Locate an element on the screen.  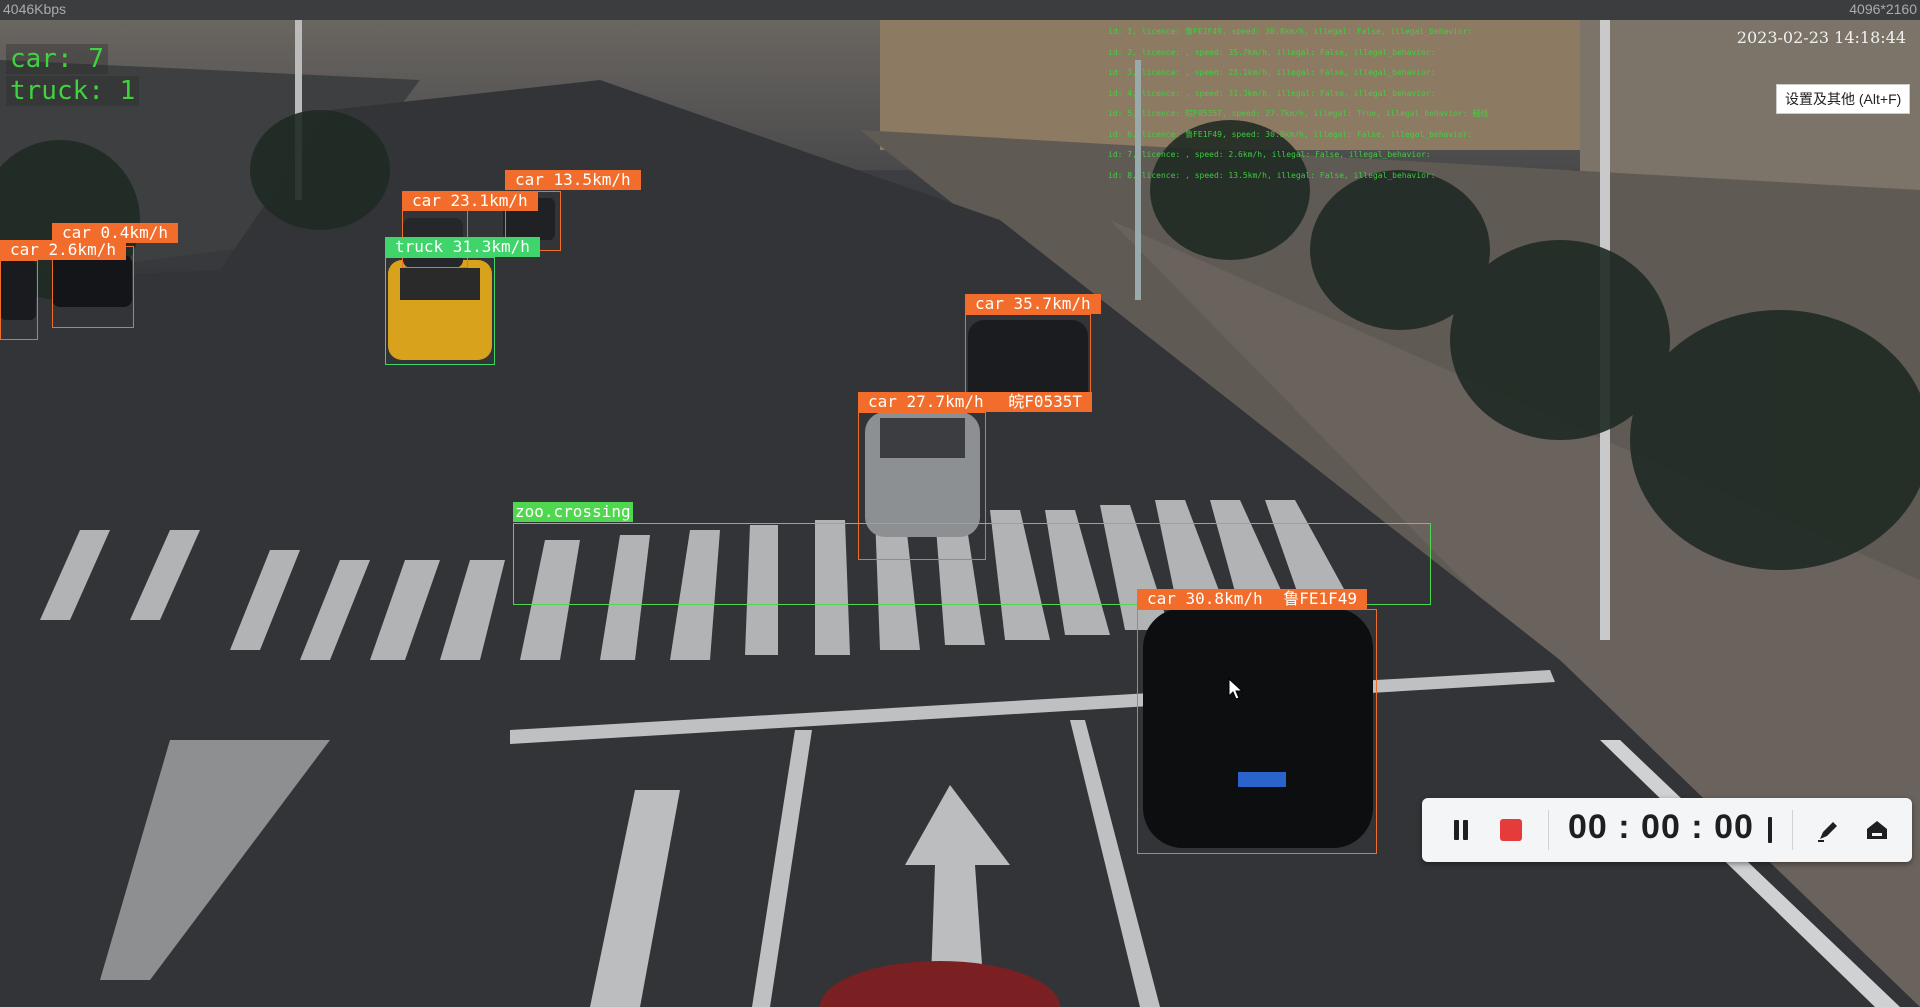
pause-button is located at coordinates (1461, 830).